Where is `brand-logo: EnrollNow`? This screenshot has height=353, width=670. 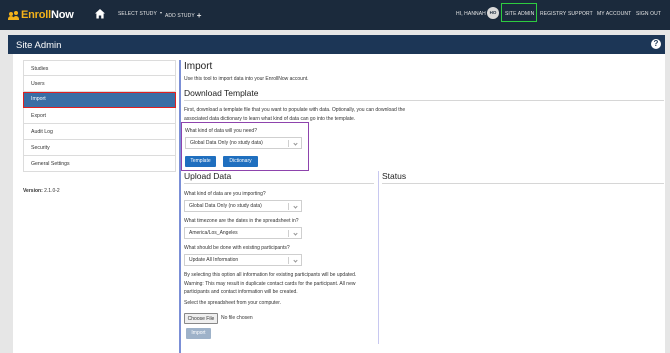
brand-logo: EnrollNow is located at coordinates (41, 15).